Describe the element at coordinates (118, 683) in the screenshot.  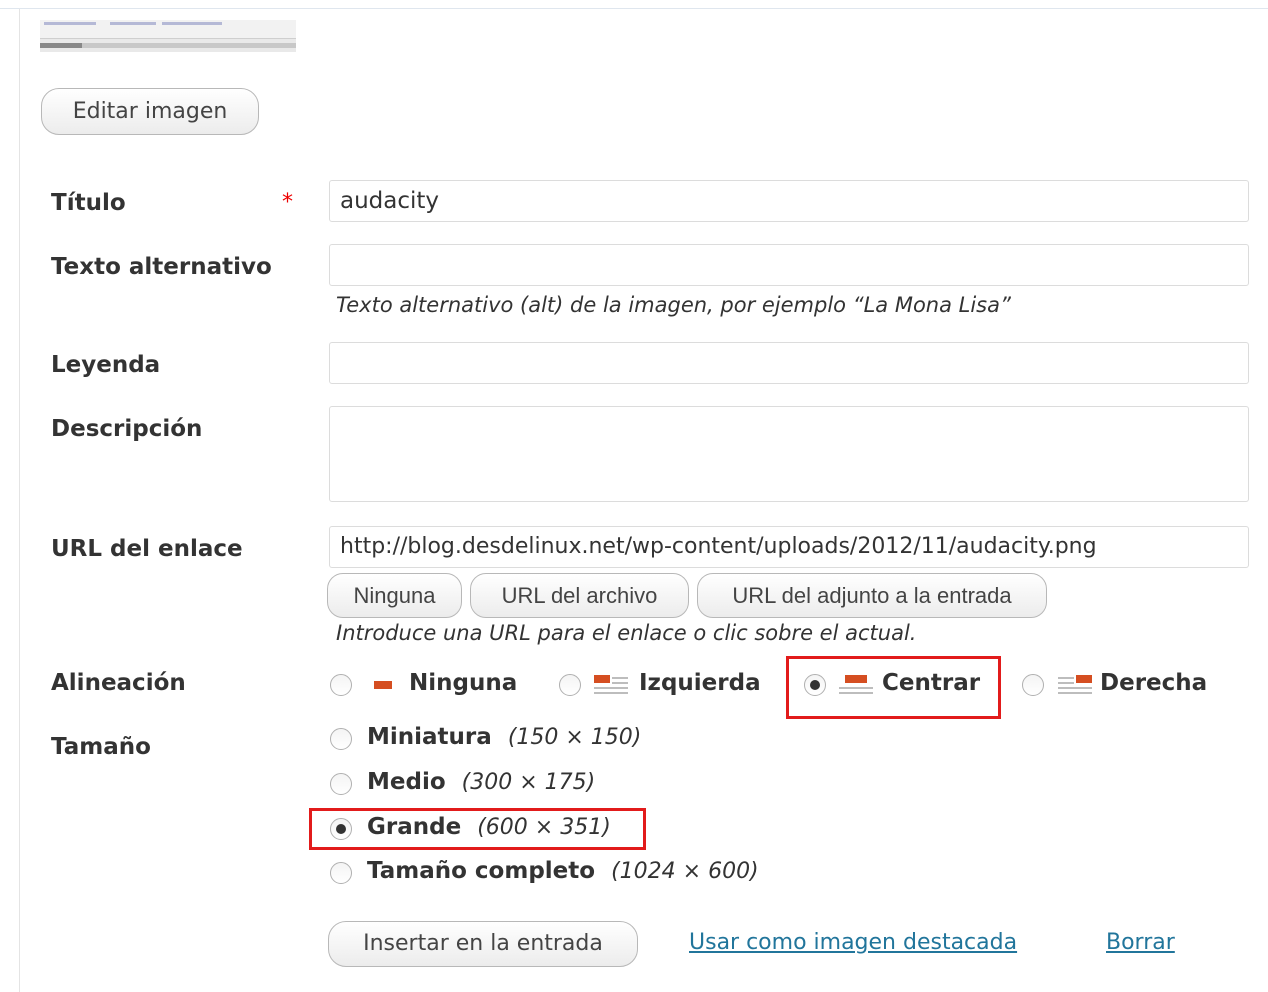
I see `alignment-label: Alineación` at that location.